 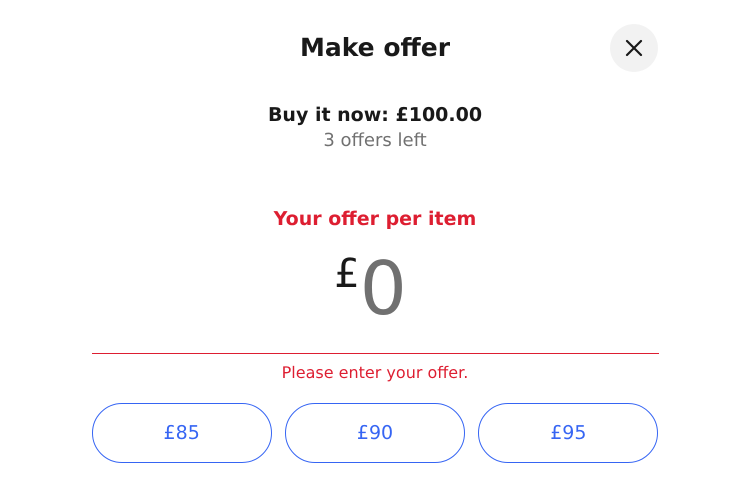 What do you see at coordinates (375, 433) in the screenshot?
I see `suggested-offer-button: £90` at bounding box center [375, 433].